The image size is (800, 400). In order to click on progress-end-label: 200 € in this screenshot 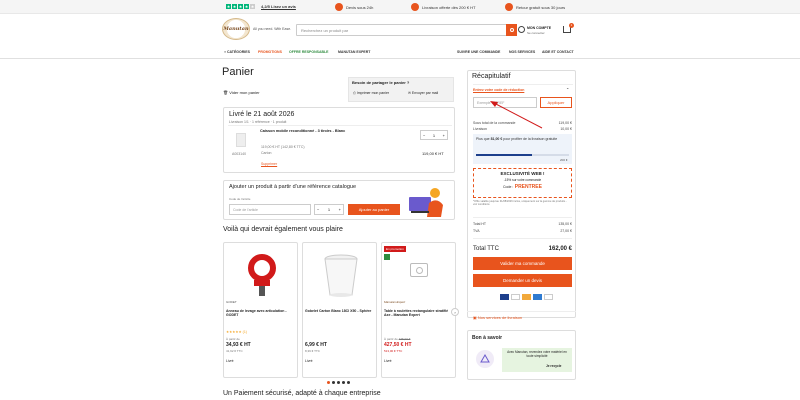, I will do `click(564, 160)`.